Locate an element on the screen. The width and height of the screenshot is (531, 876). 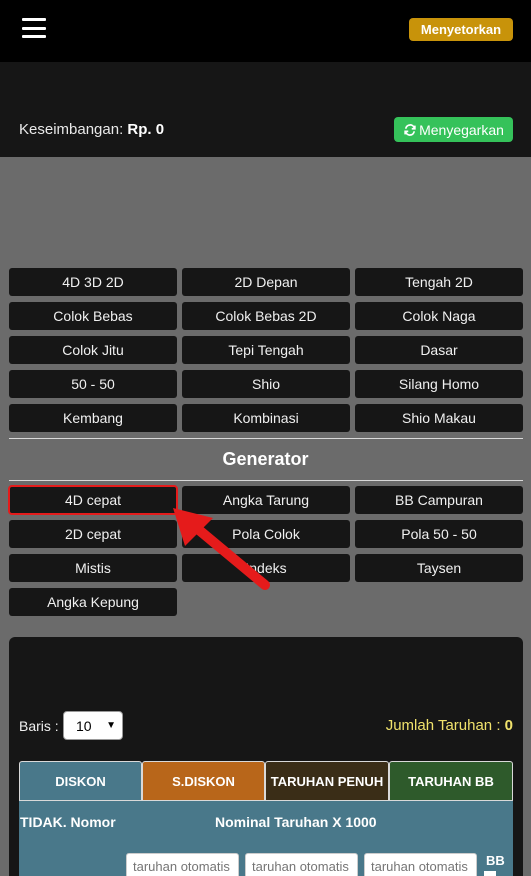
deposit-button: Menyetorkan is located at coordinates (461, 29).